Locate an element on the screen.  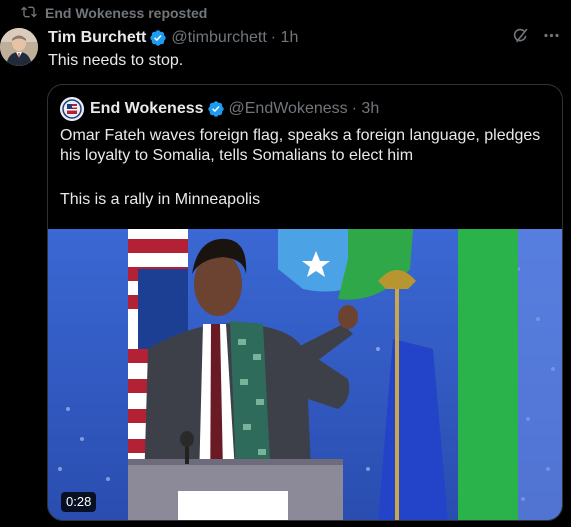
repost-indicator: End Wokeness reposted is located at coordinates (114, 13).